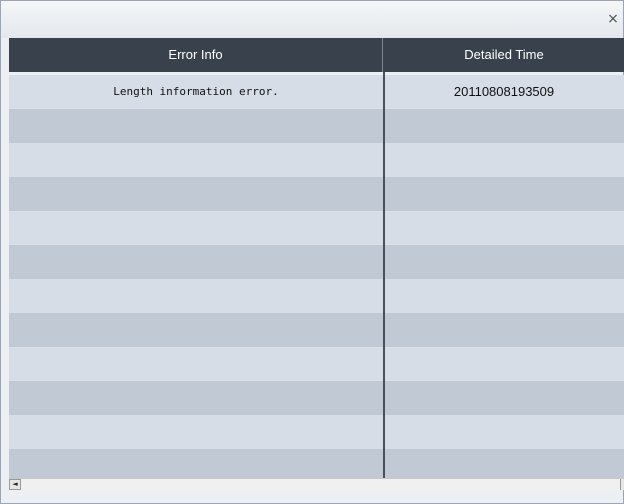 This screenshot has height=504, width=624. I want to click on column-header-detailed-time: Detailed Time, so click(503, 55).